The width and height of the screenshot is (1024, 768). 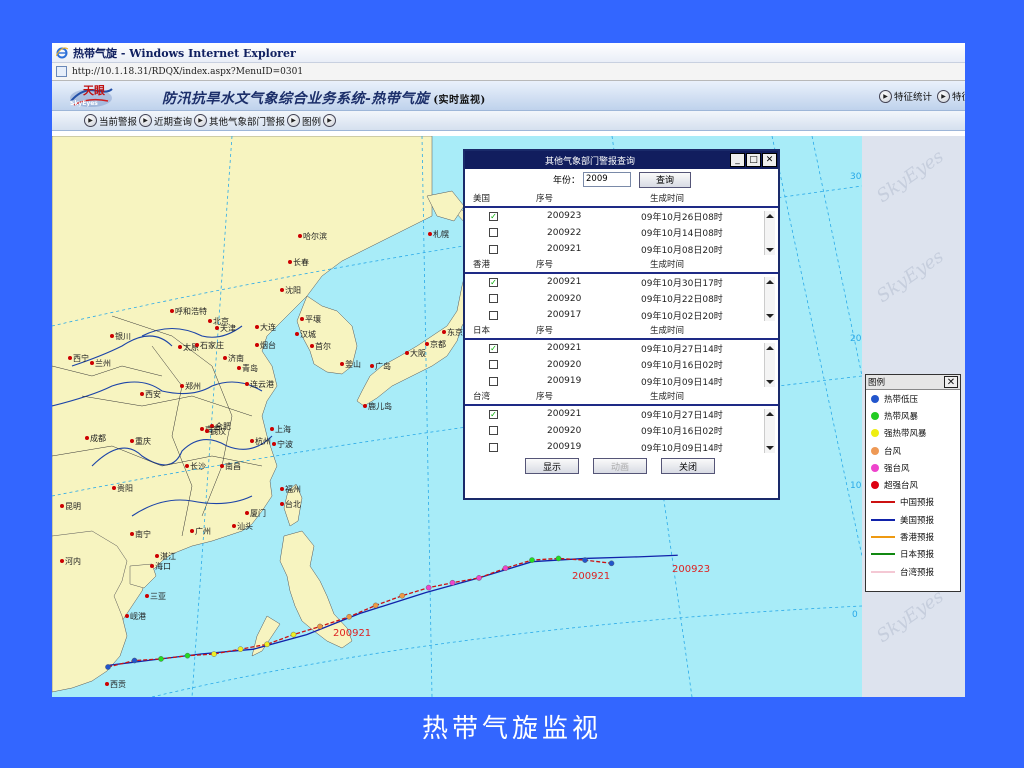 I want to click on show-button: 显示, so click(x=552, y=466).